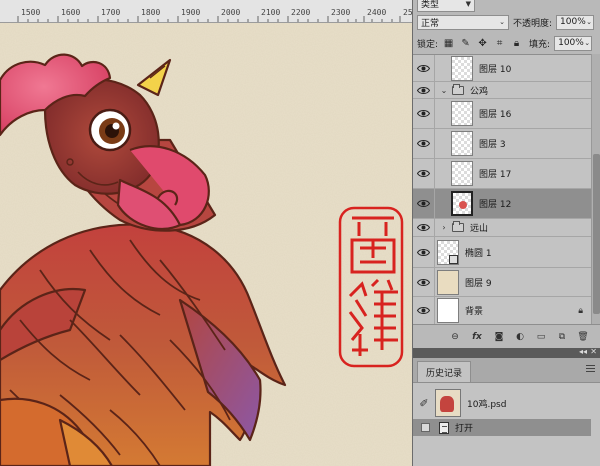 This screenshot has width=600, height=466. I want to click on layer-name: 图层 16, so click(495, 115).